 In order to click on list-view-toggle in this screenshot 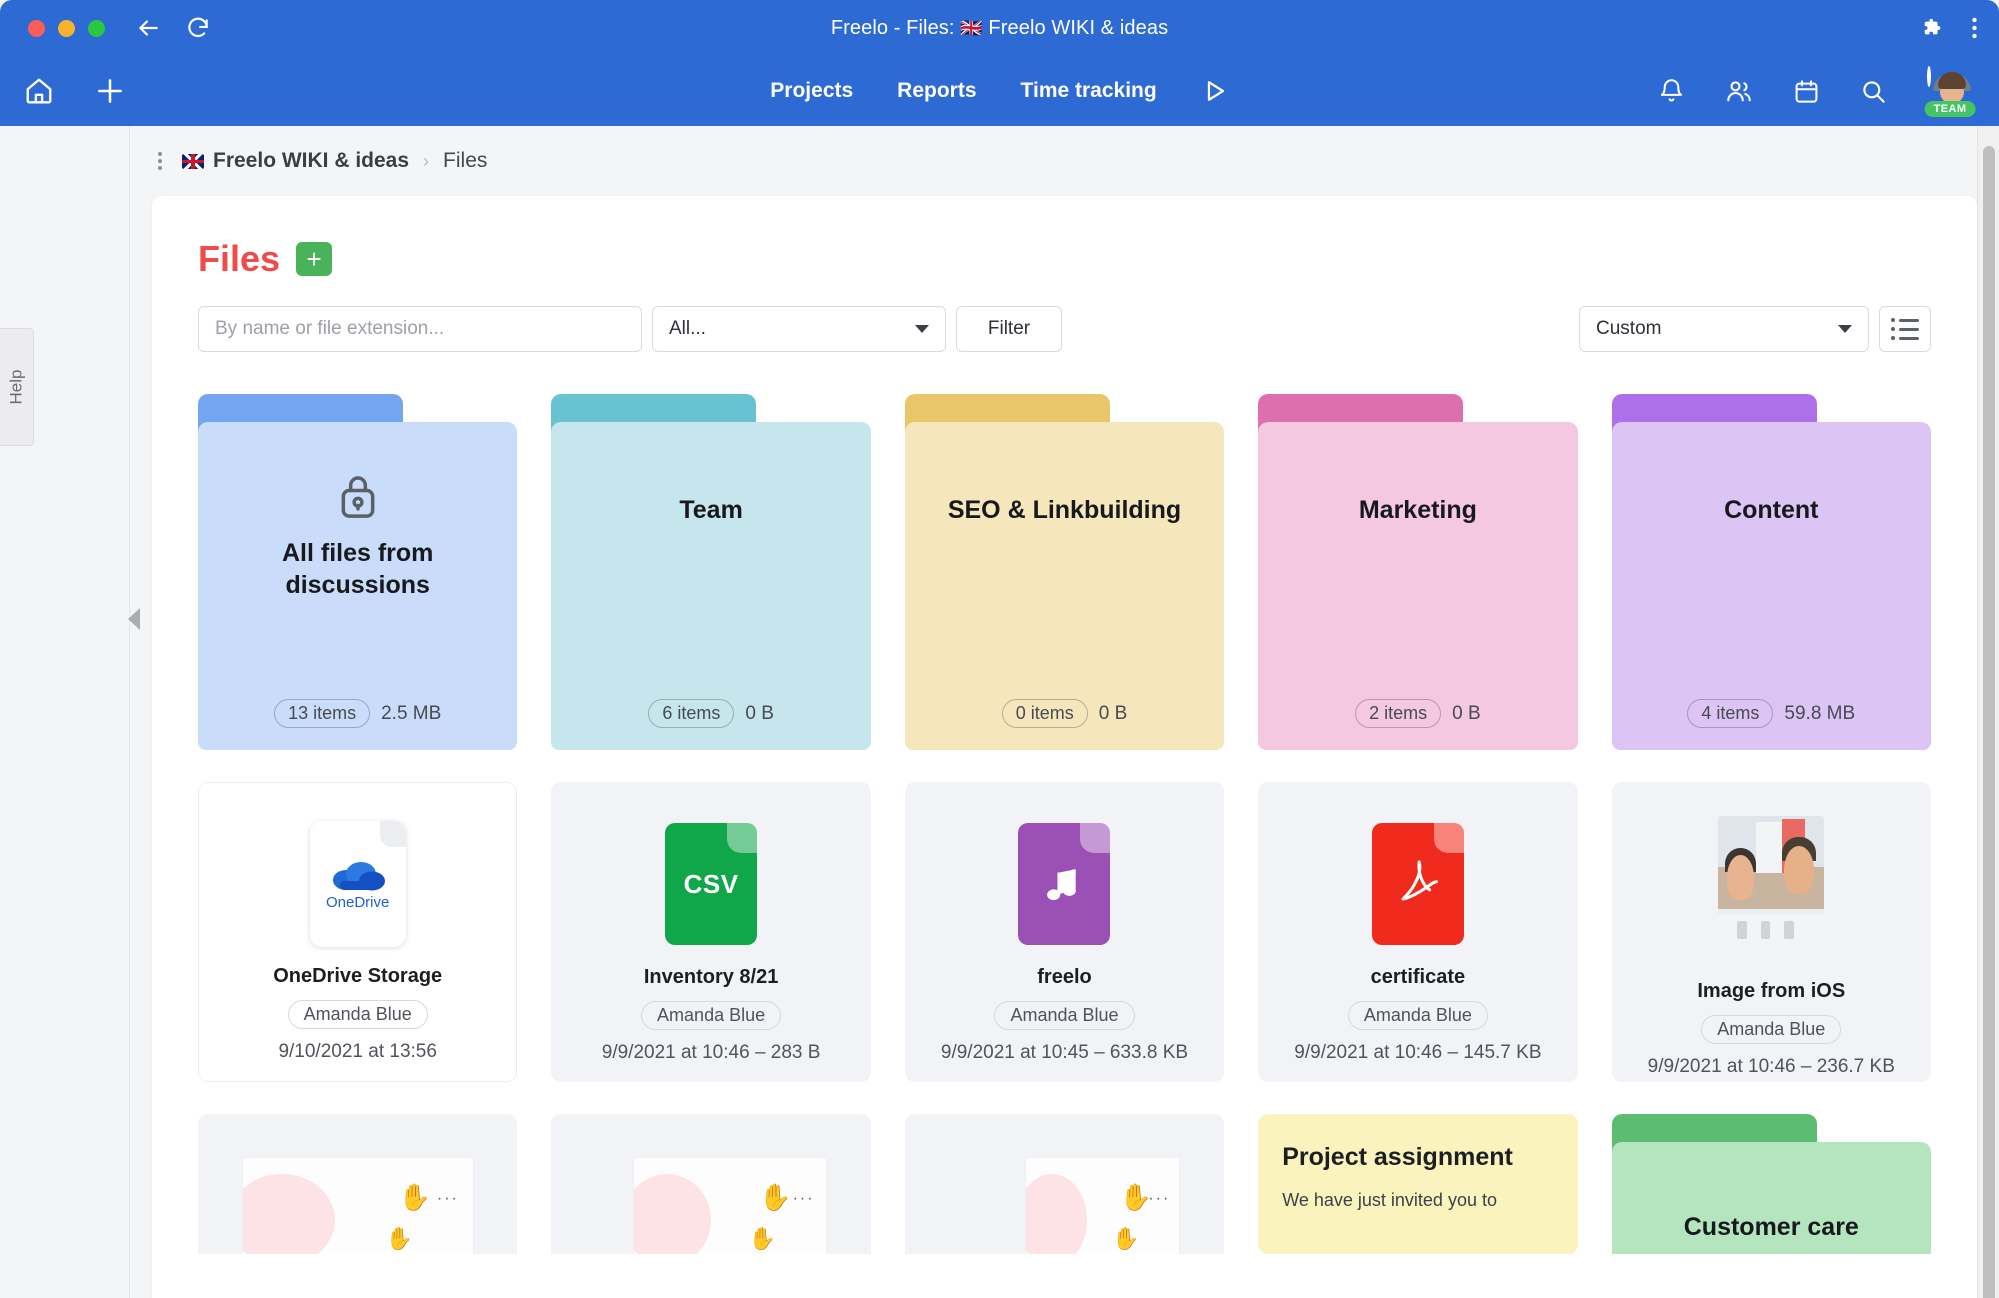, I will do `click(1905, 329)`.